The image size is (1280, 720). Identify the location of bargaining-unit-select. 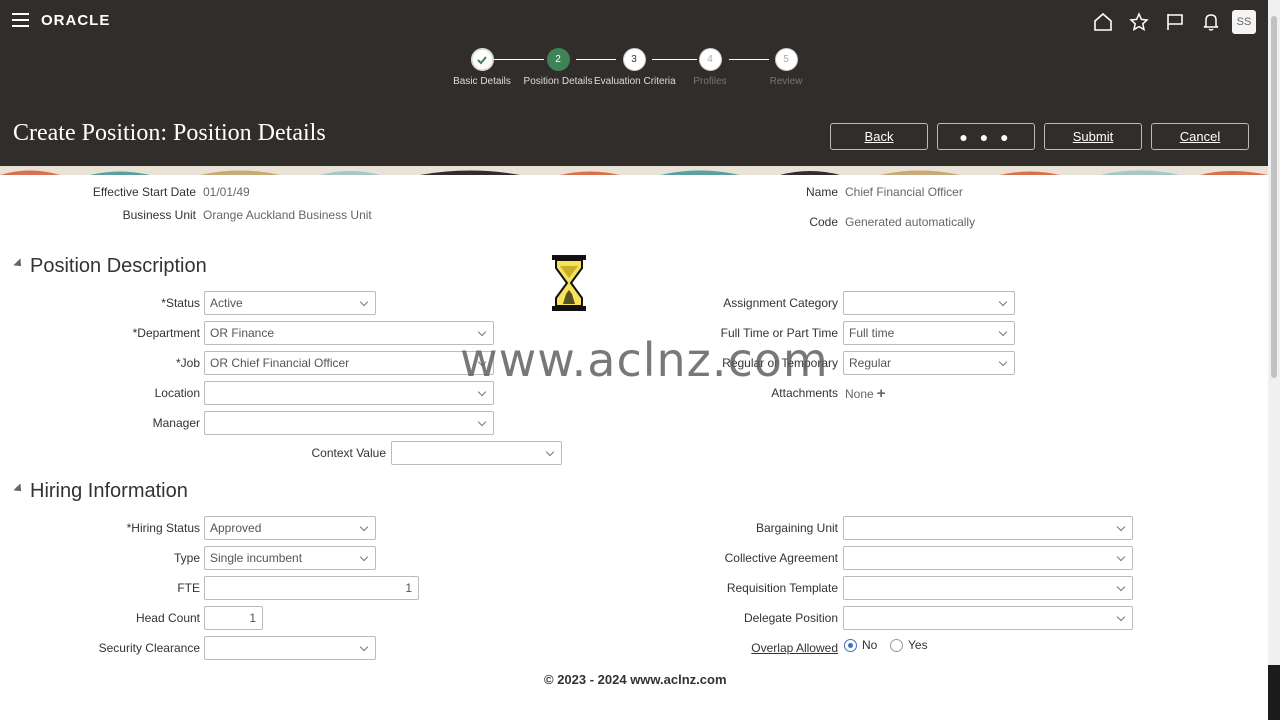
(988, 528).